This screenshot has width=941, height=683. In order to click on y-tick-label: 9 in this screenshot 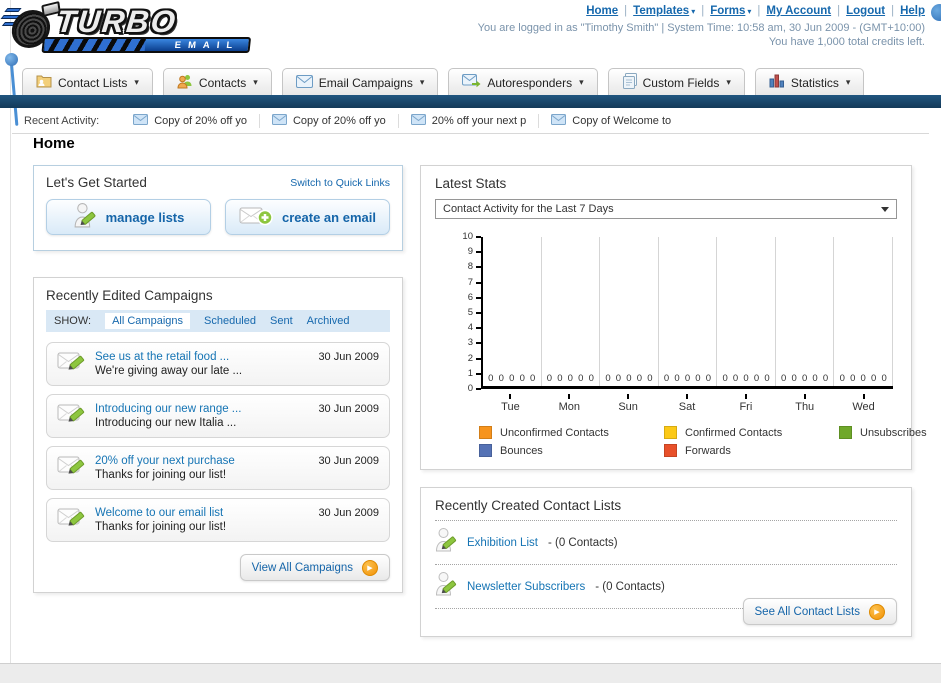, I will do `click(475, 252)`.